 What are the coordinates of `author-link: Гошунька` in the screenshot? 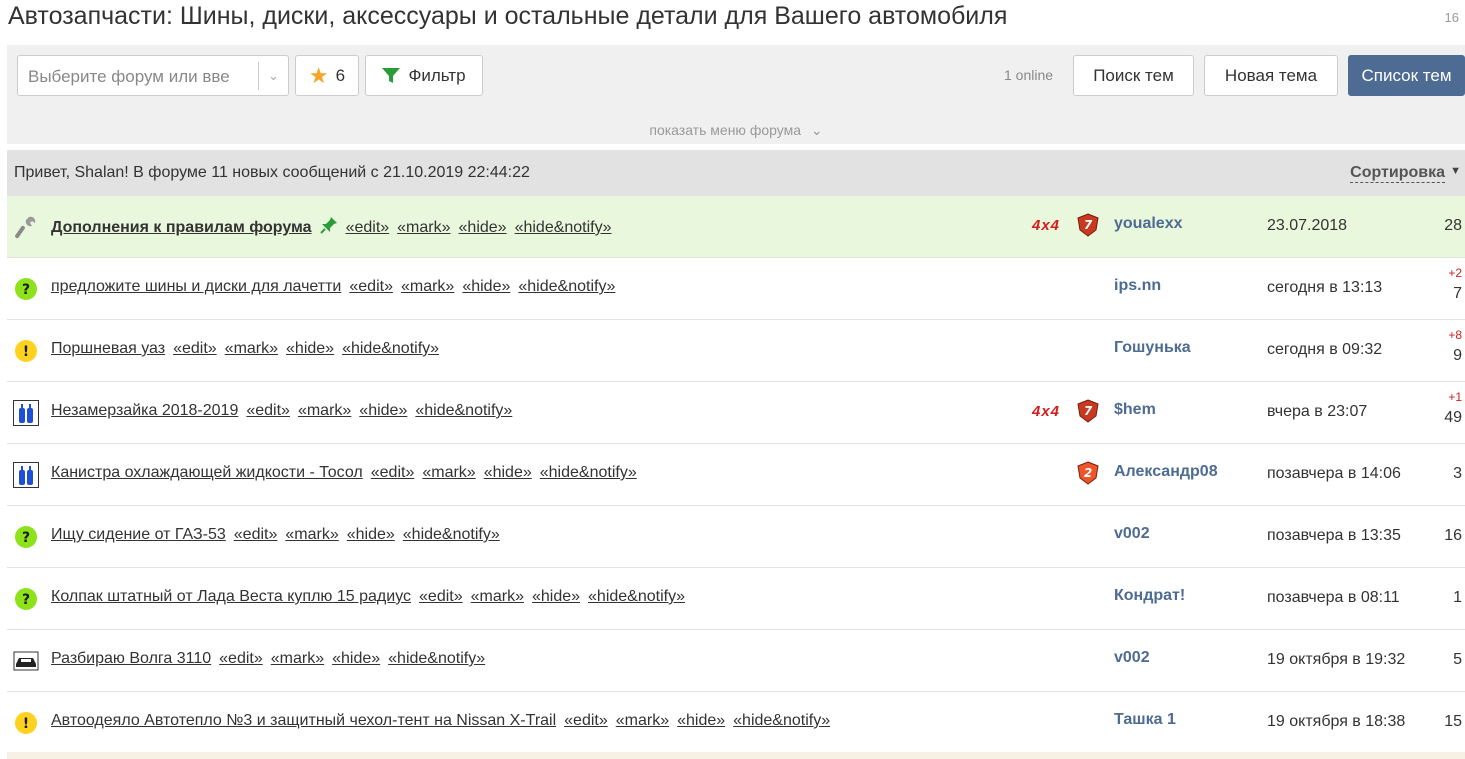 It's located at (1152, 348).